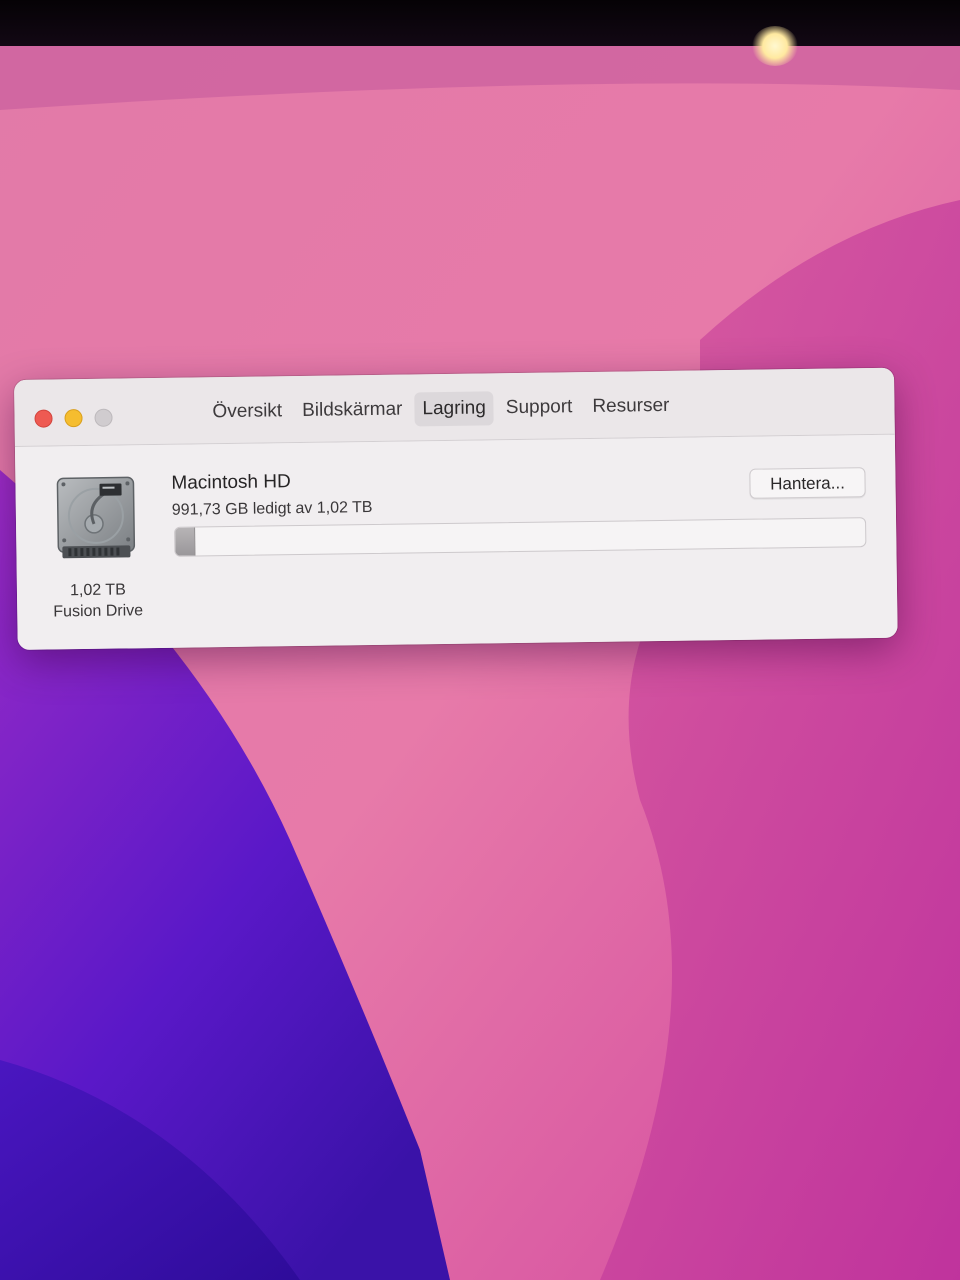 This screenshot has width=960, height=1280. Describe the element at coordinates (272, 509) in the screenshot. I see `free-space-text: 991,73 GB ledigt av 1,02 TB` at that location.